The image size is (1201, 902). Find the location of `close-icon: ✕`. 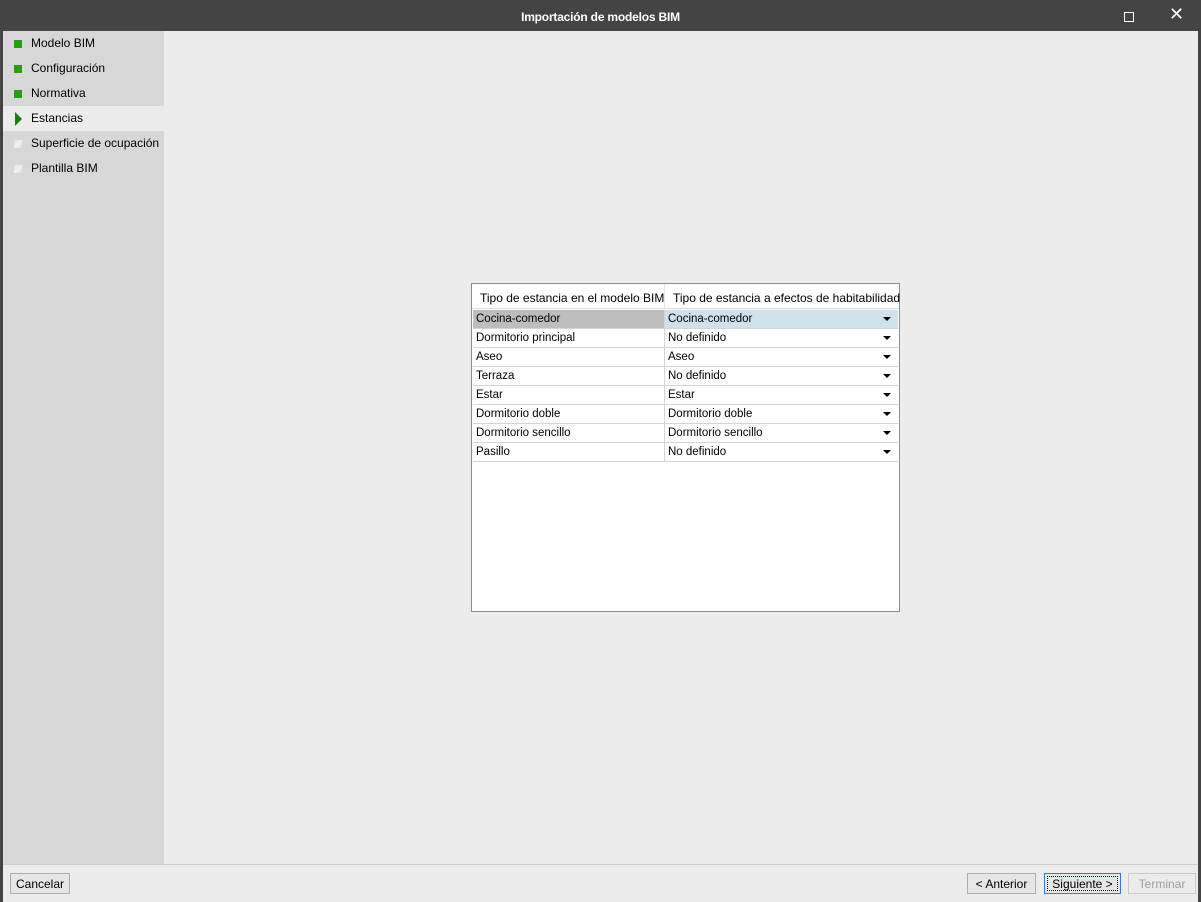

close-icon: ✕ is located at coordinates (1177, 14).